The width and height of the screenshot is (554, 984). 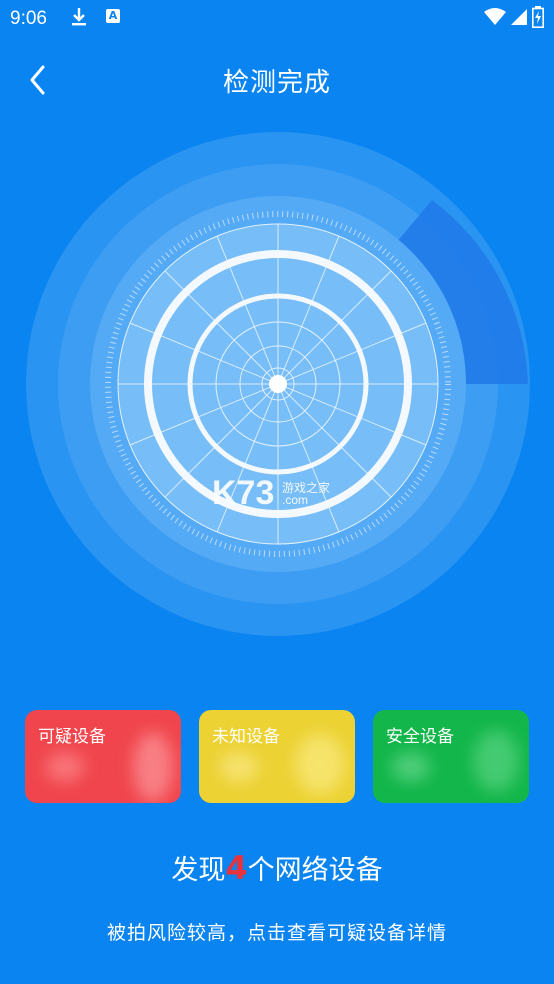 I want to click on download-icon, so click(x=79, y=17).